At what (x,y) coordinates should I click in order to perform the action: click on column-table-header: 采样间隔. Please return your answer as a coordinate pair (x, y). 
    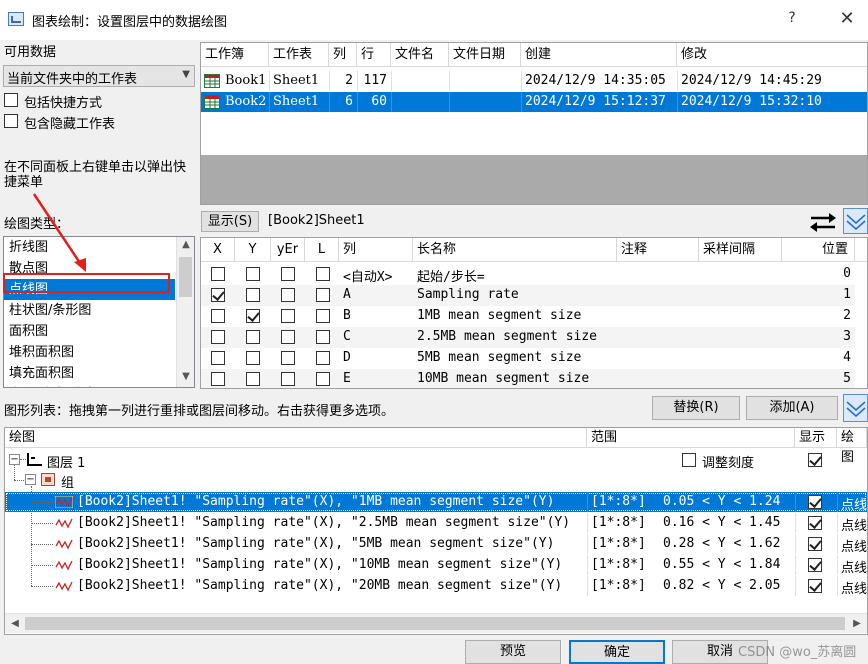
    Looking at the image, I should click on (740, 250).